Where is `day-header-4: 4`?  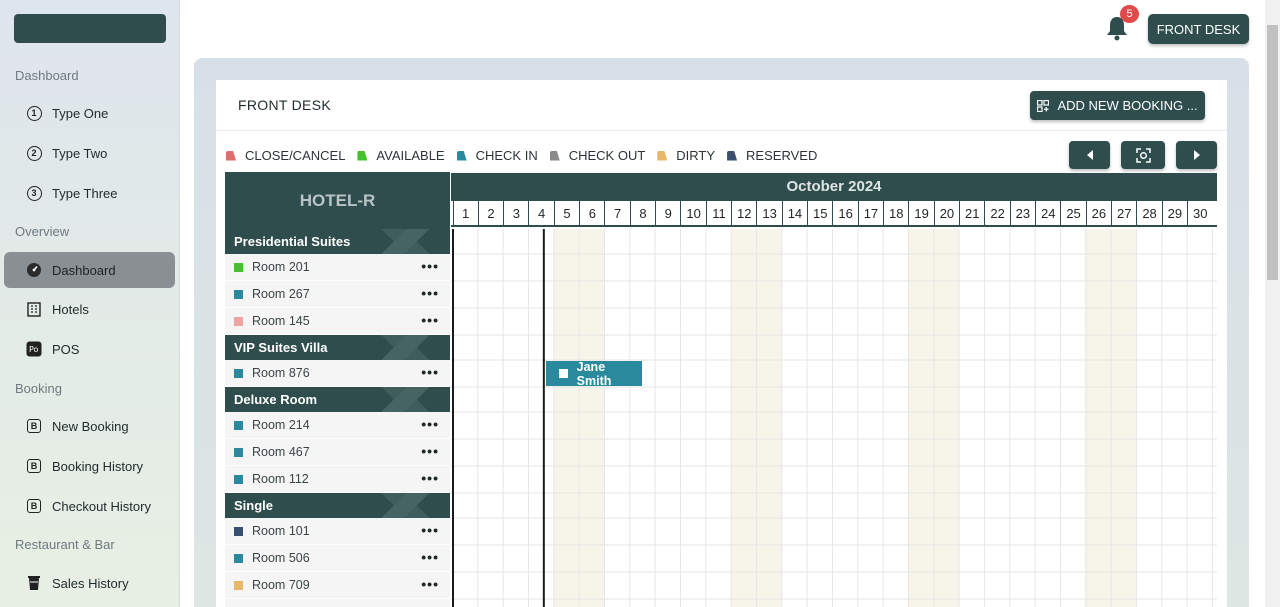
day-header-4: 4 is located at coordinates (540, 213).